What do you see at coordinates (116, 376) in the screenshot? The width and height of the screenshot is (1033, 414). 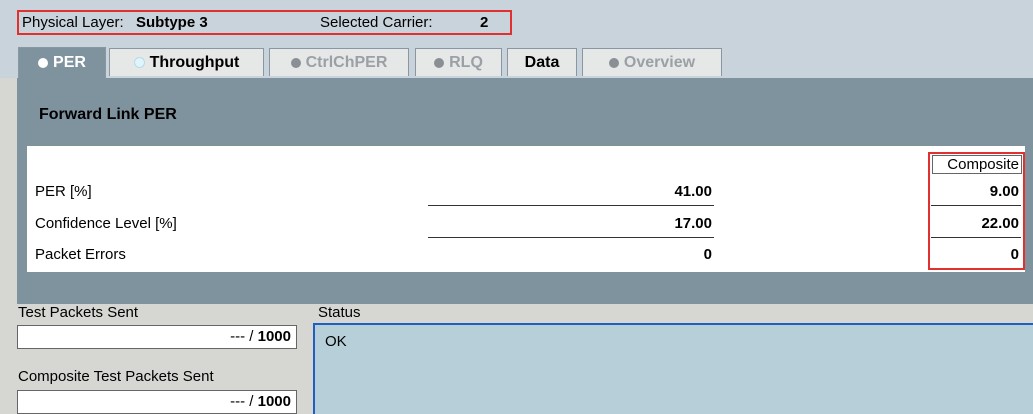 I see `composite-packets-label: Composite Test Packets Sent` at bounding box center [116, 376].